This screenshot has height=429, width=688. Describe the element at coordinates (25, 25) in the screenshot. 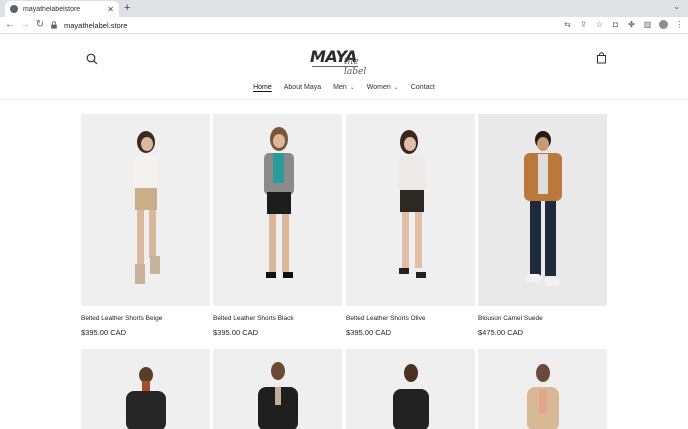

I see `forward-button: →` at that location.